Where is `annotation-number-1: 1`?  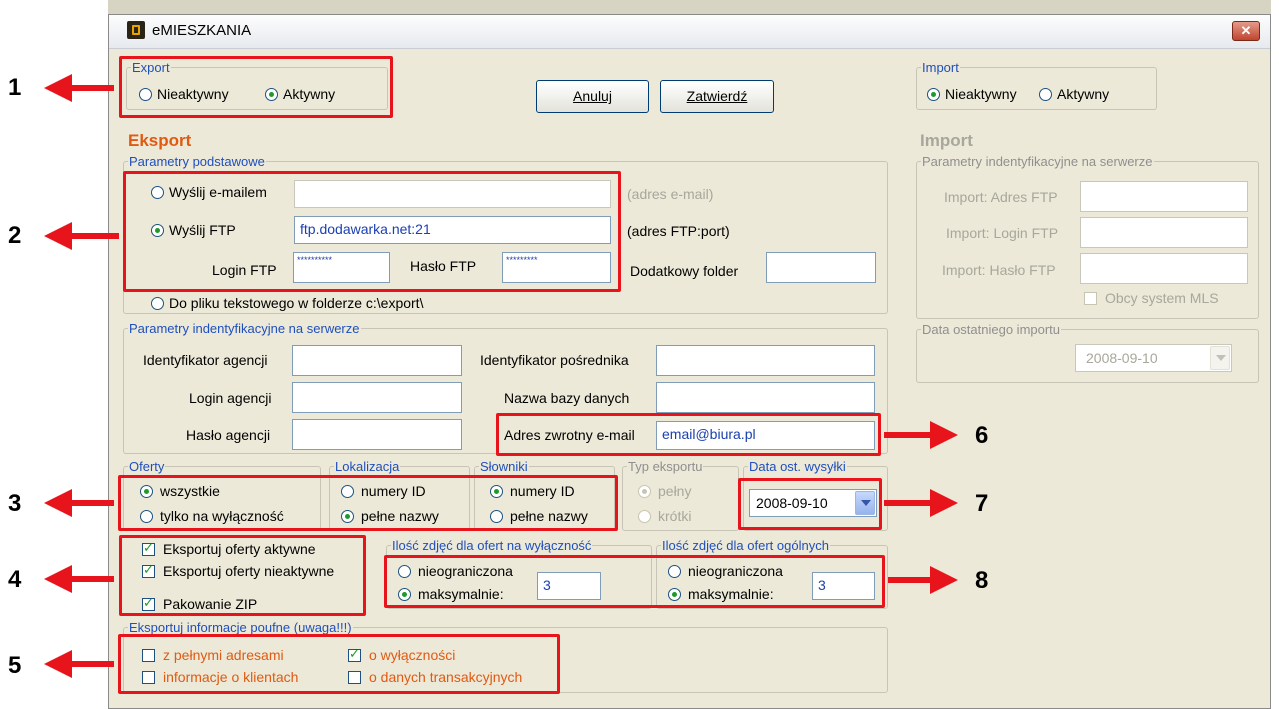
annotation-number-1: 1 is located at coordinates (15, 87).